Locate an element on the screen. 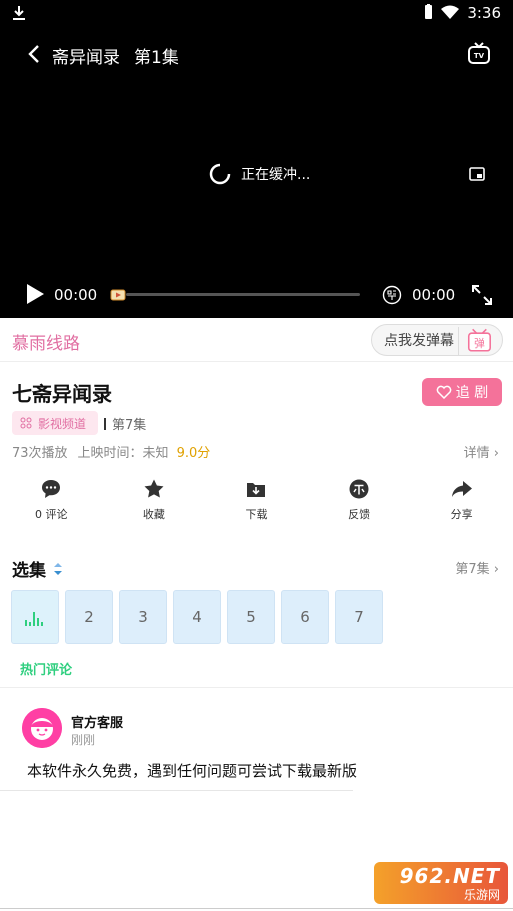 The height and width of the screenshot is (911, 513). wifi-icon is located at coordinates (450, 12).